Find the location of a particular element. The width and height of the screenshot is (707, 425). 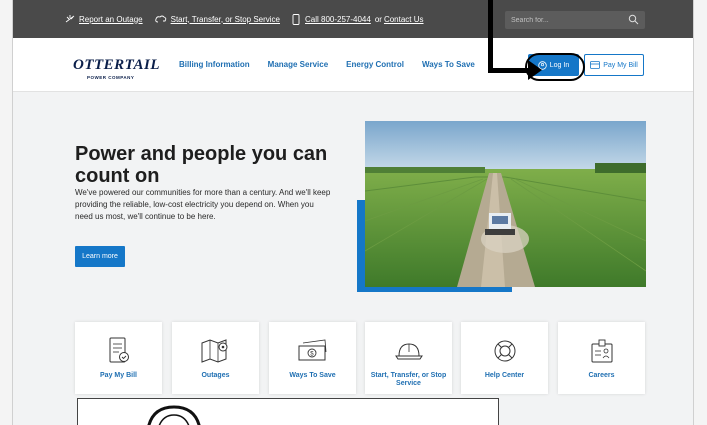

card-careers: Careers is located at coordinates (601, 358).